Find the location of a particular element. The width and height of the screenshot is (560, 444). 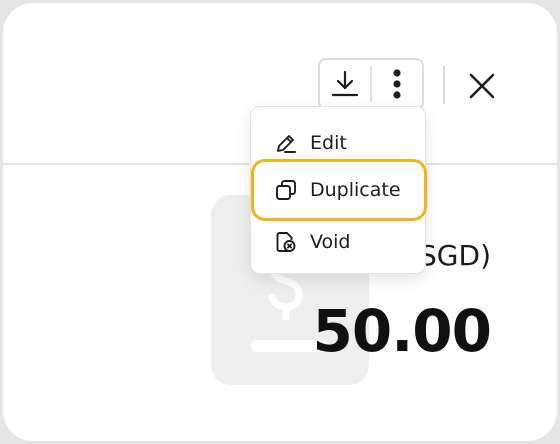

pencil-icon is located at coordinates (286, 143).